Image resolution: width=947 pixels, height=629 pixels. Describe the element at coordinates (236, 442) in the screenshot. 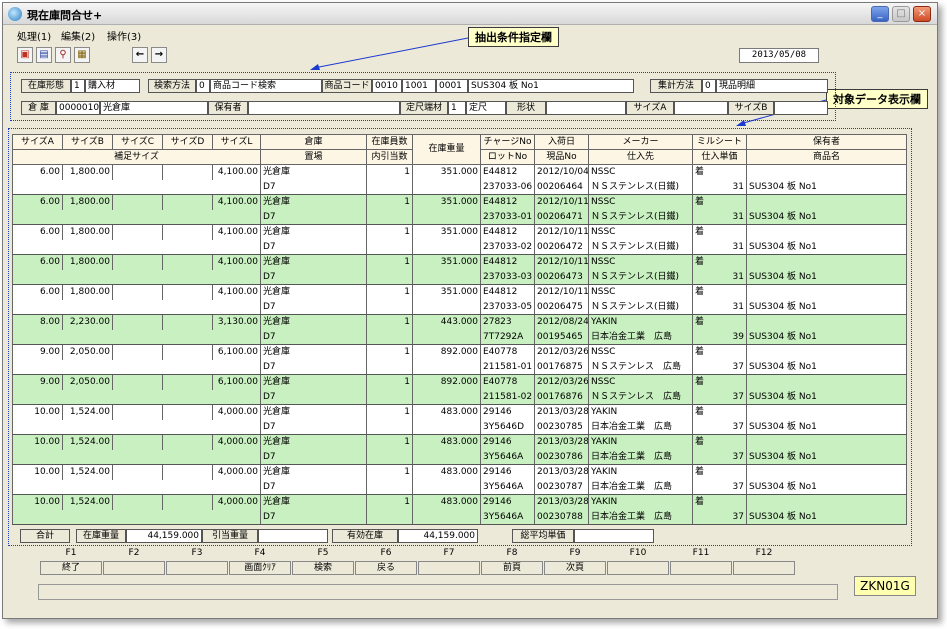

I see `table-cell: 4,000.00` at that location.